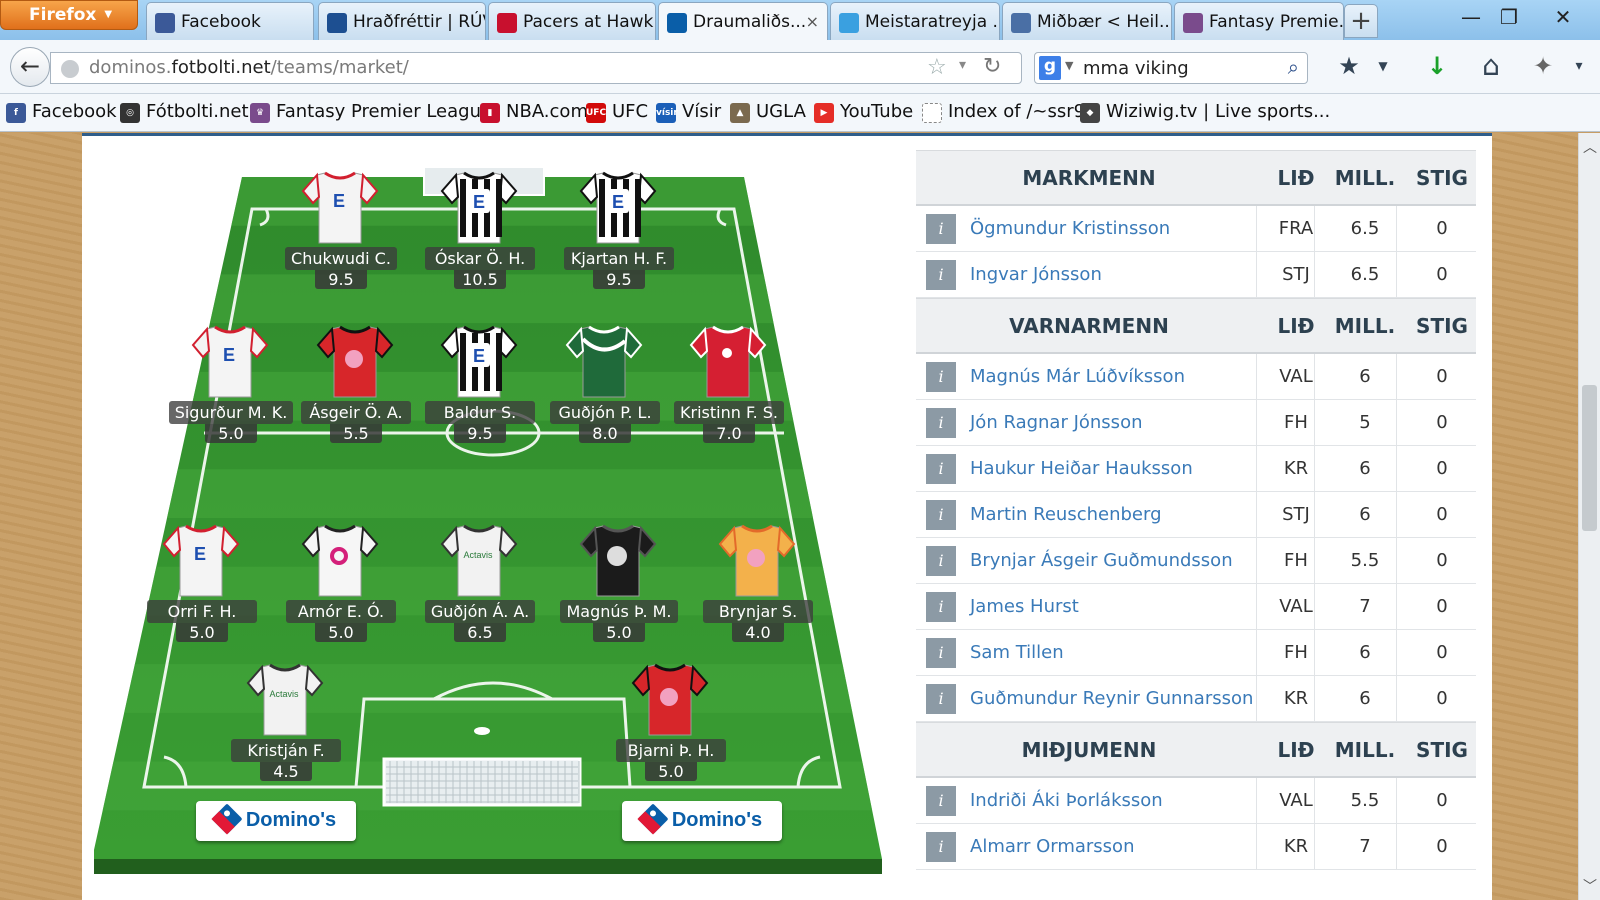  I want to click on firefox-menu-button: Firefox ▼, so click(69, 15).